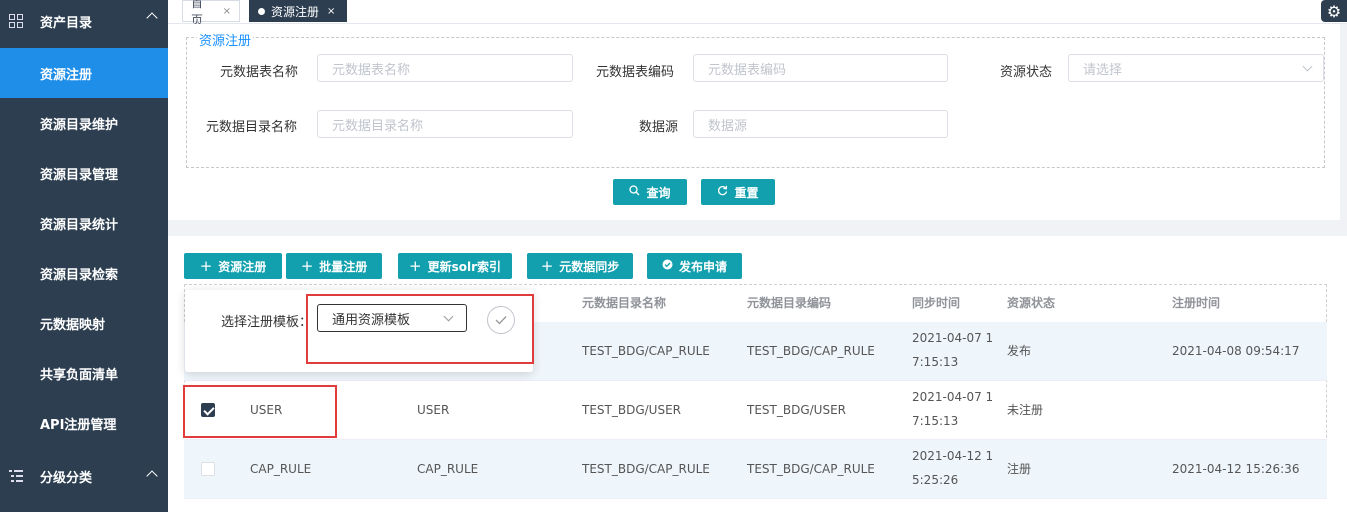  I want to click on sidebar-item-catalog-maintain: 资源目录维护, so click(84, 123).